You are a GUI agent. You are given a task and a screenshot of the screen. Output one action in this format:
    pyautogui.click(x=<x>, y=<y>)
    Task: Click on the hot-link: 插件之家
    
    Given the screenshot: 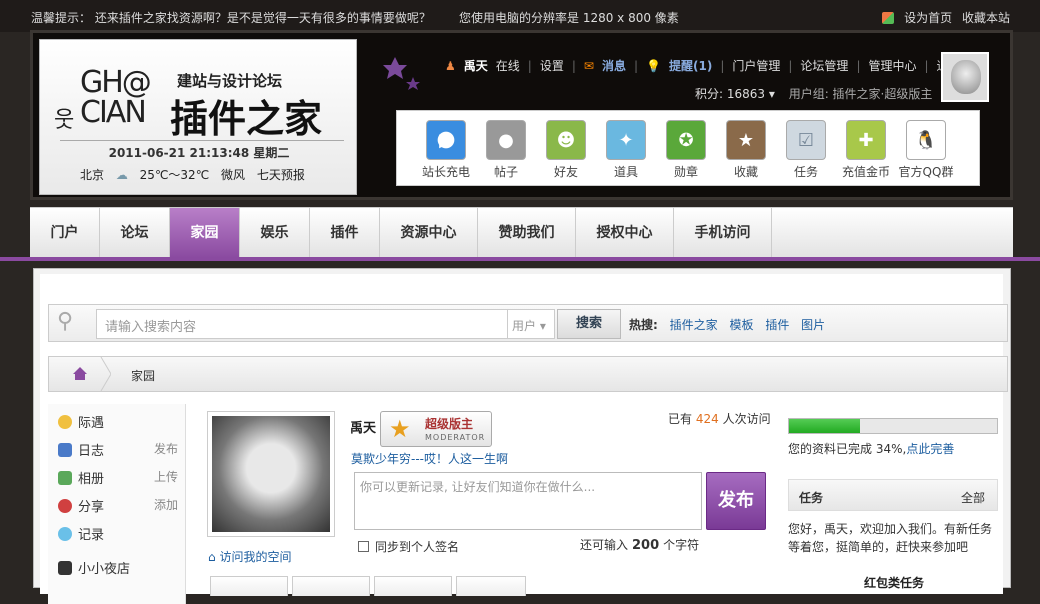 What is the action you would take?
    pyautogui.click(x=694, y=325)
    